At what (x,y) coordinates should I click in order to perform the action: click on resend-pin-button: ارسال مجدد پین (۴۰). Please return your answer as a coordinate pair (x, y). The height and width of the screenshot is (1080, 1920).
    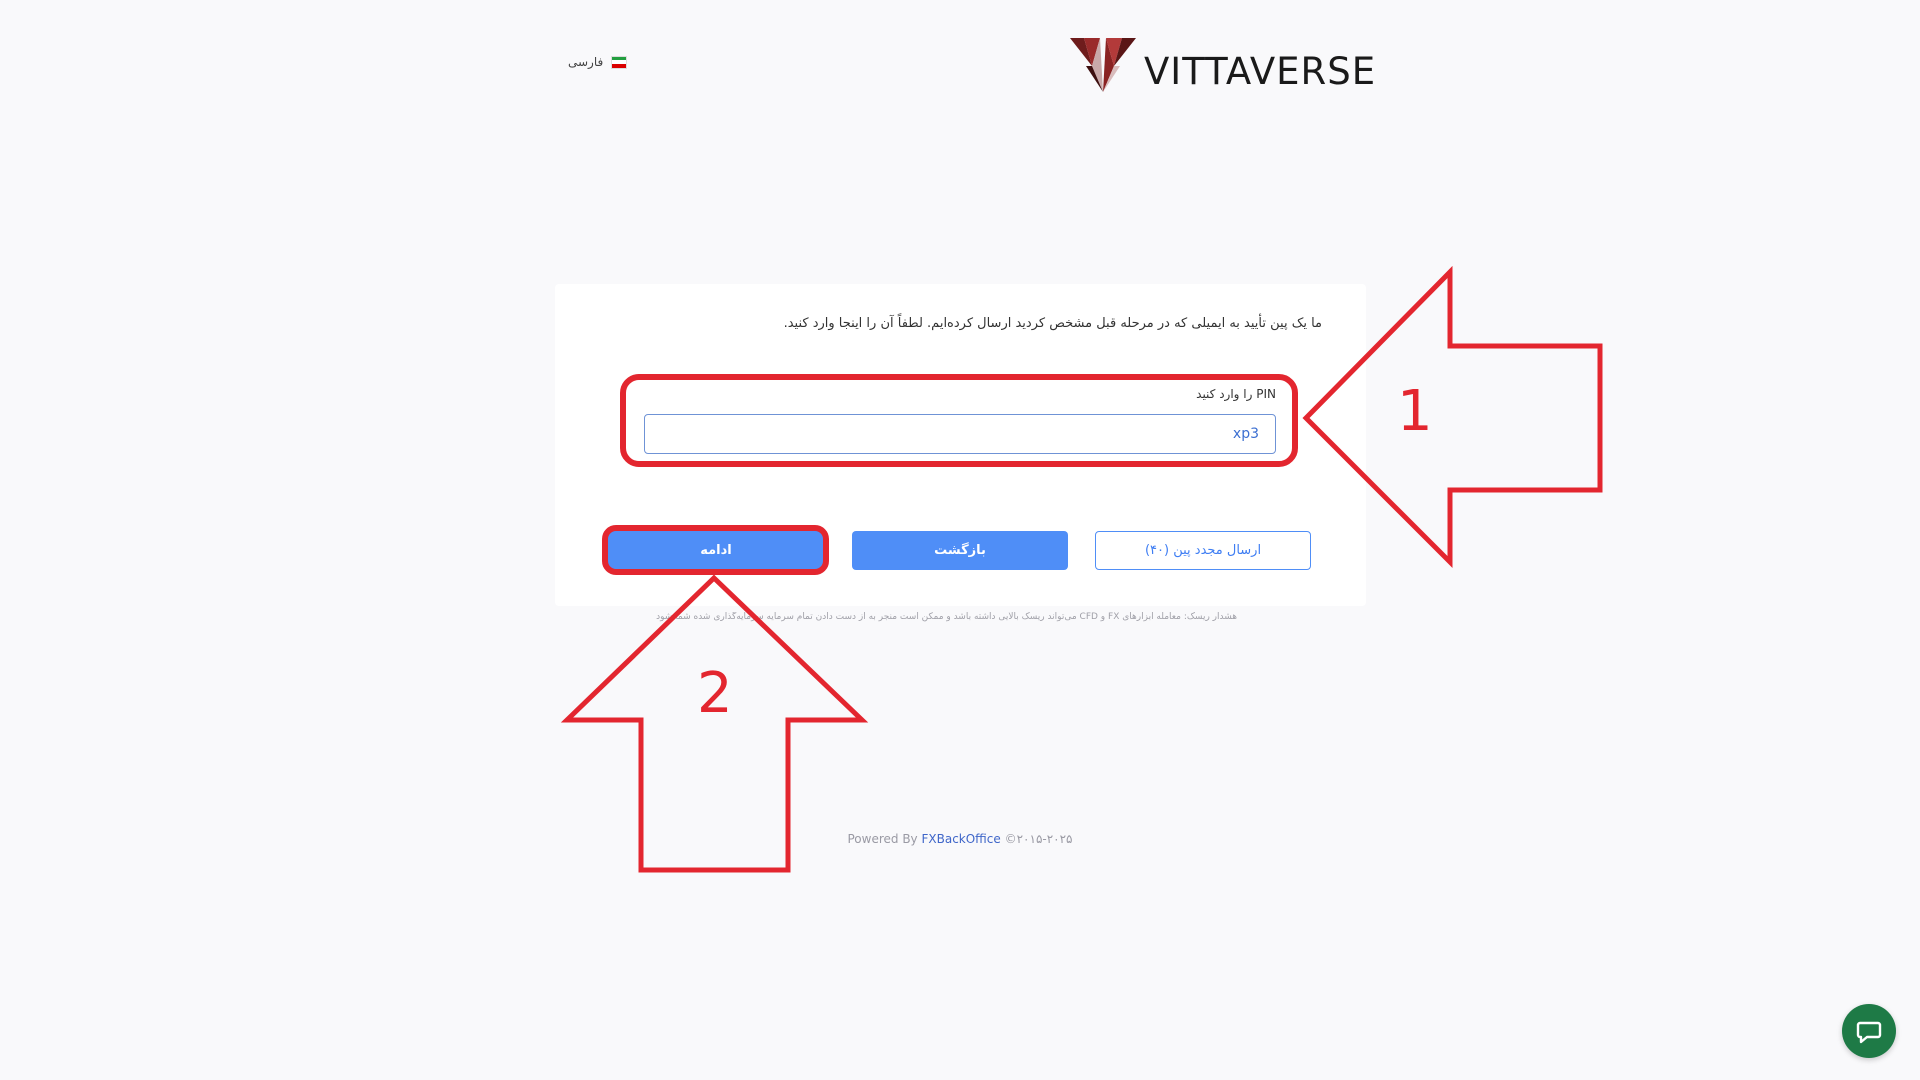
    Looking at the image, I should click on (1203, 550).